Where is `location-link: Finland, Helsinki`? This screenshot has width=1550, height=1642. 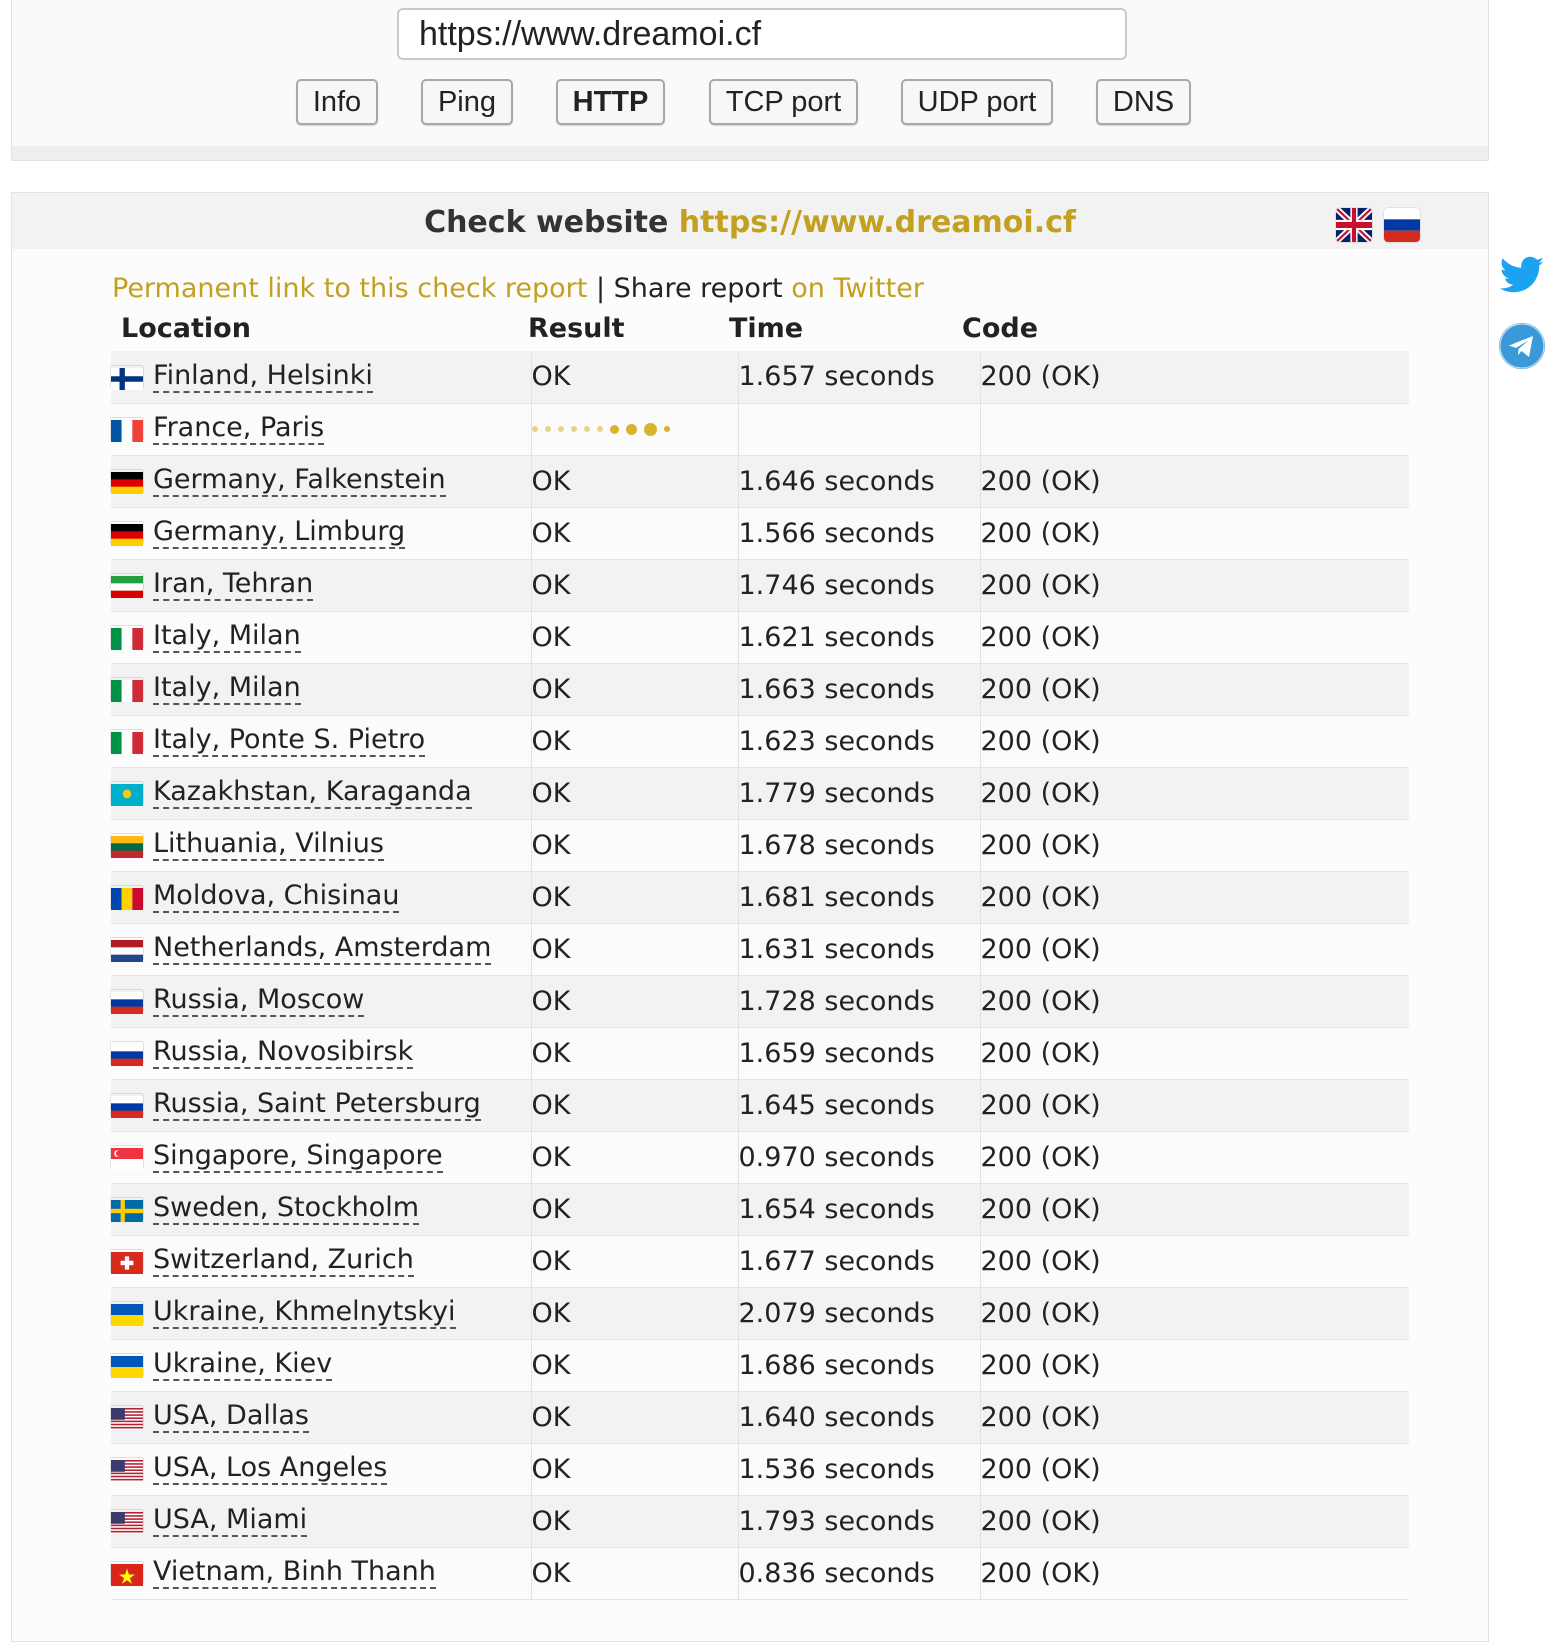 location-link: Finland, Helsinki is located at coordinates (263, 376).